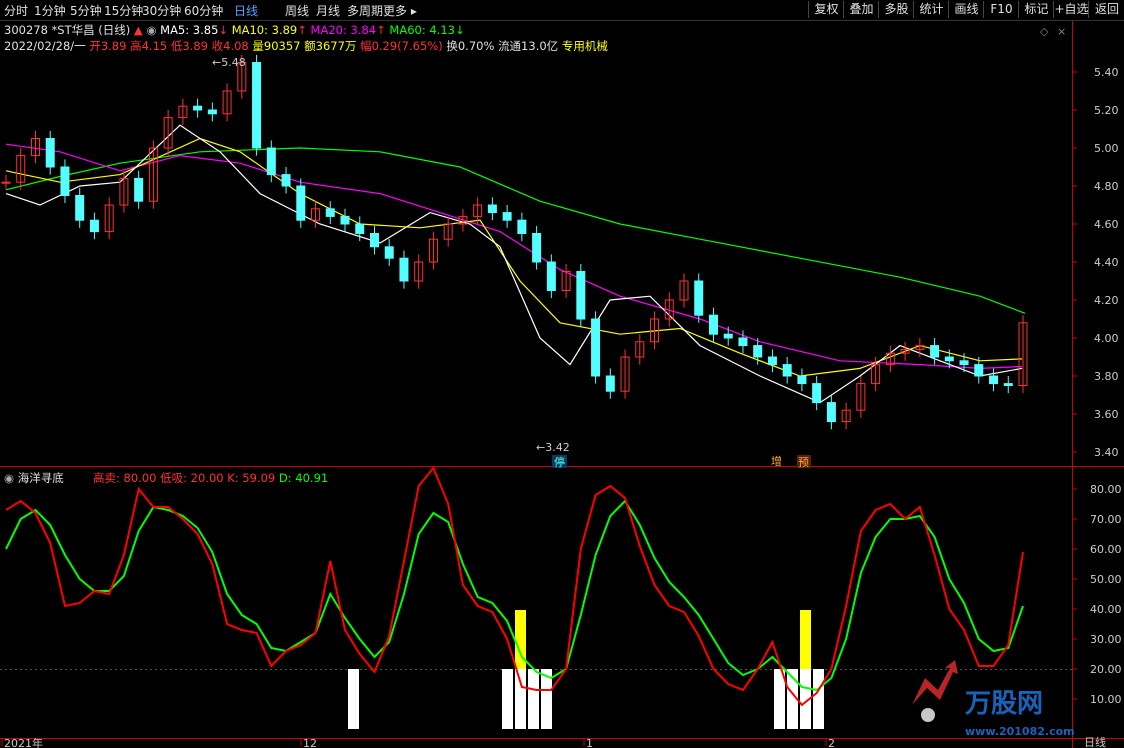 Image resolution: width=1124 pixels, height=748 pixels. Describe the element at coordinates (1106, 148) in the screenshot. I see `price-tick-label: 5.00` at that location.